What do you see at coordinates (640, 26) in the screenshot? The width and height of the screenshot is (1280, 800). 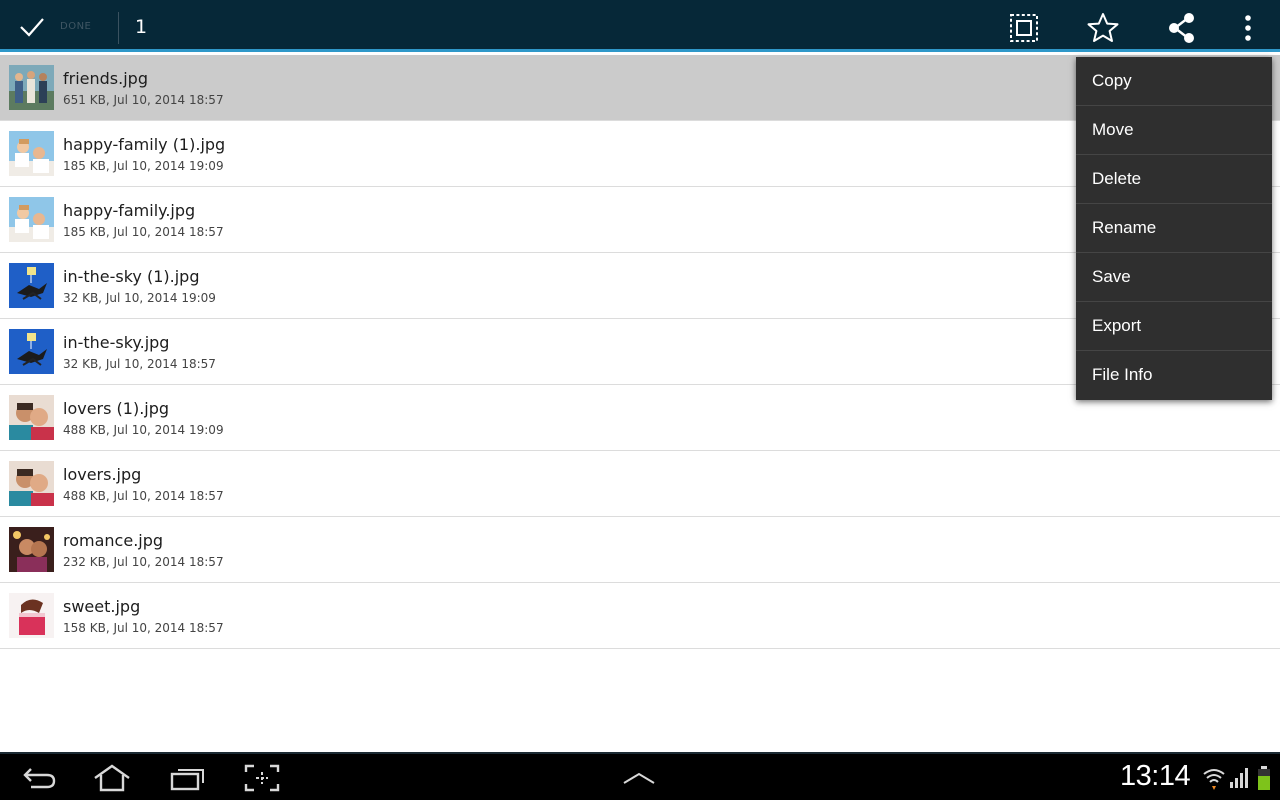 I see `action-bar: DONE 1` at bounding box center [640, 26].